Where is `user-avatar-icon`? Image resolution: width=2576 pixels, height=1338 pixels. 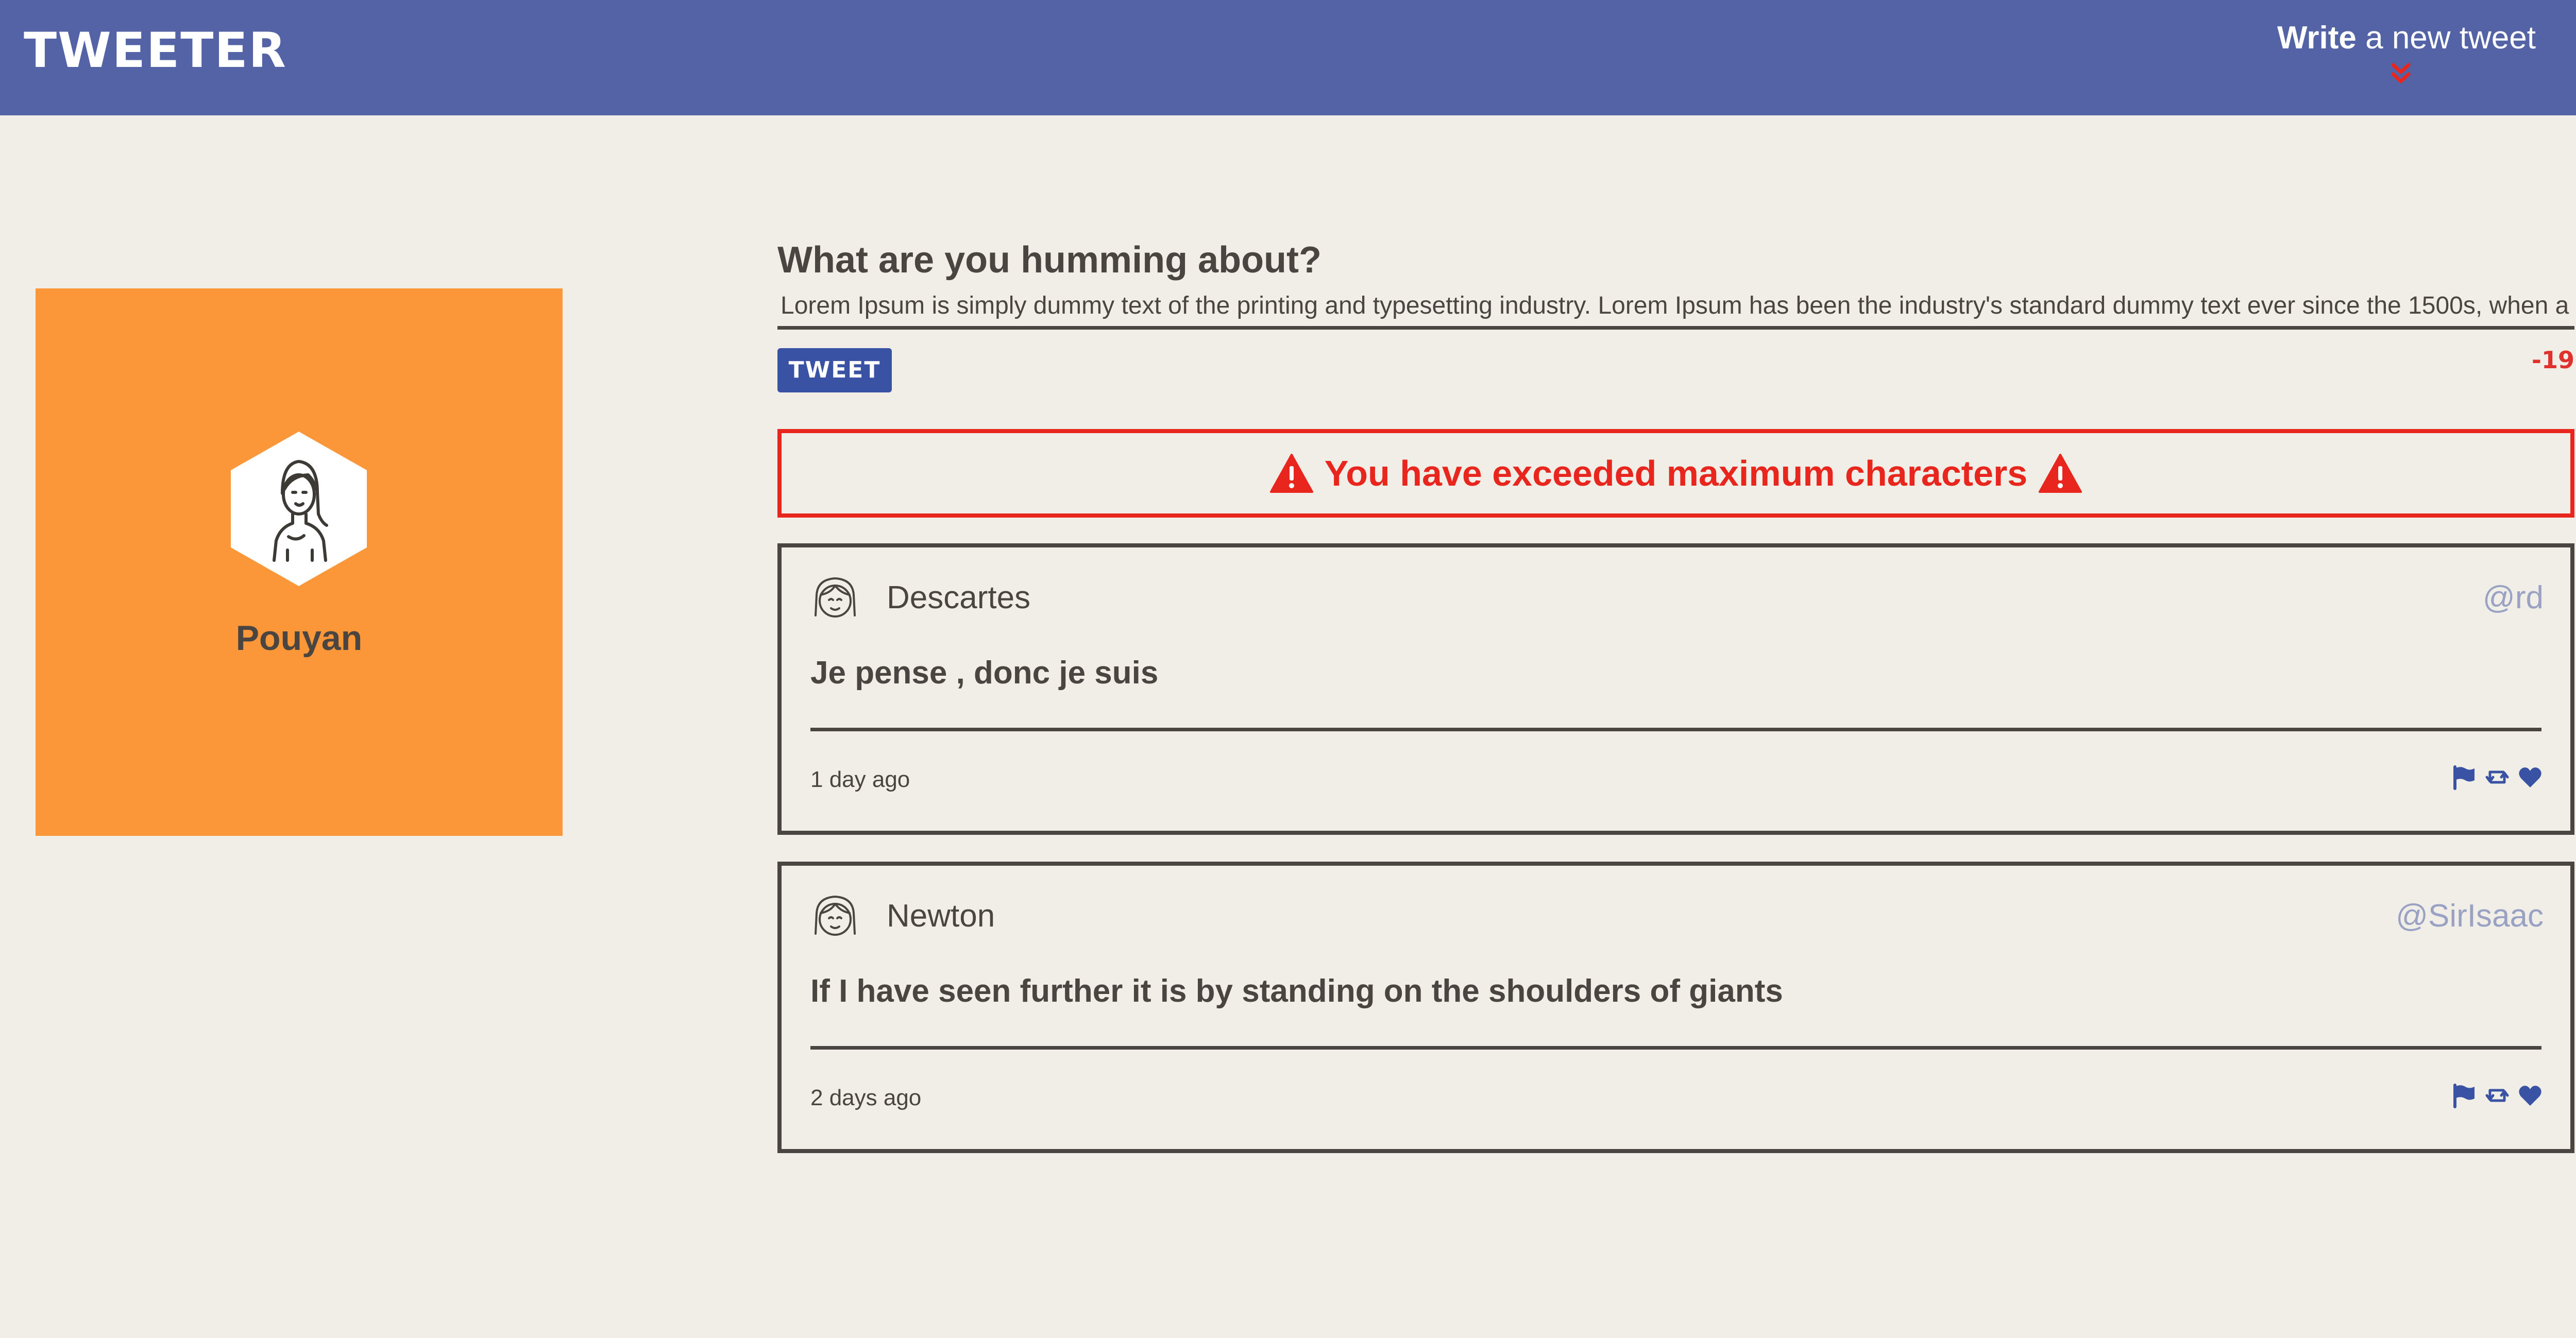 user-avatar-icon is located at coordinates (299, 509).